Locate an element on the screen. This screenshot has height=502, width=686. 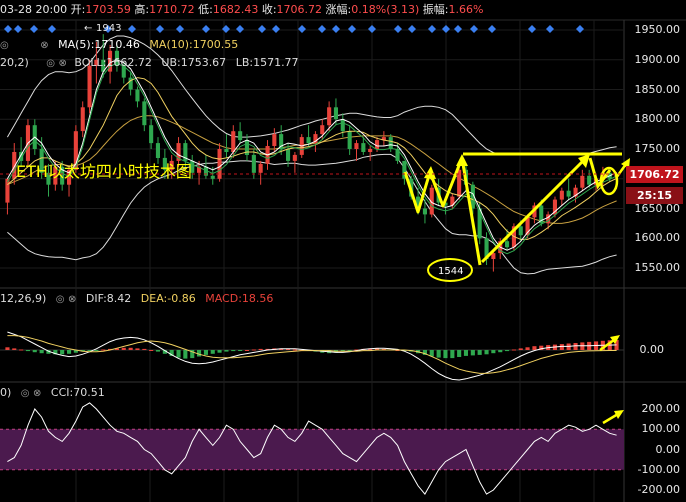
cci-tick-label: 200.00 is located at coordinates (661, 408).